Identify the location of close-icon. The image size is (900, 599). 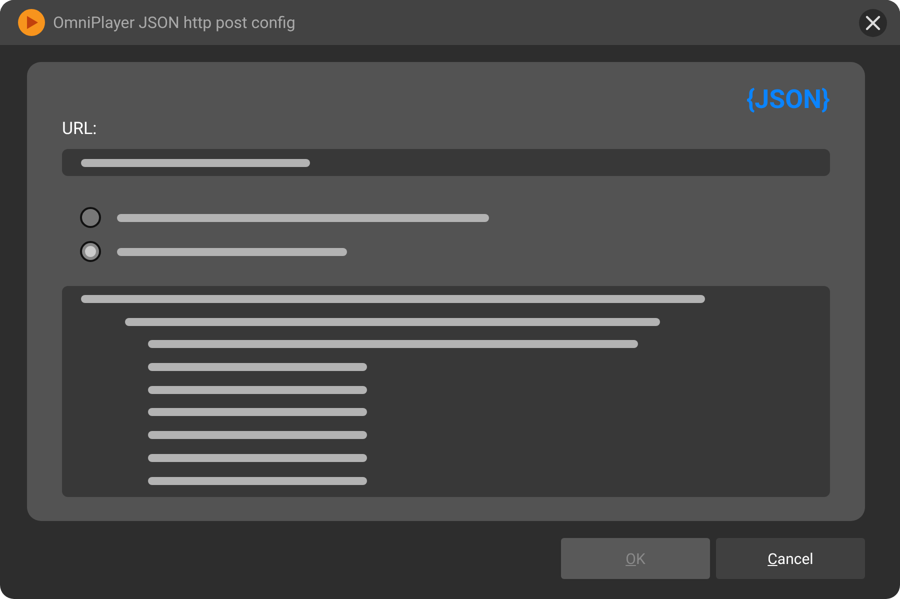
(873, 22).